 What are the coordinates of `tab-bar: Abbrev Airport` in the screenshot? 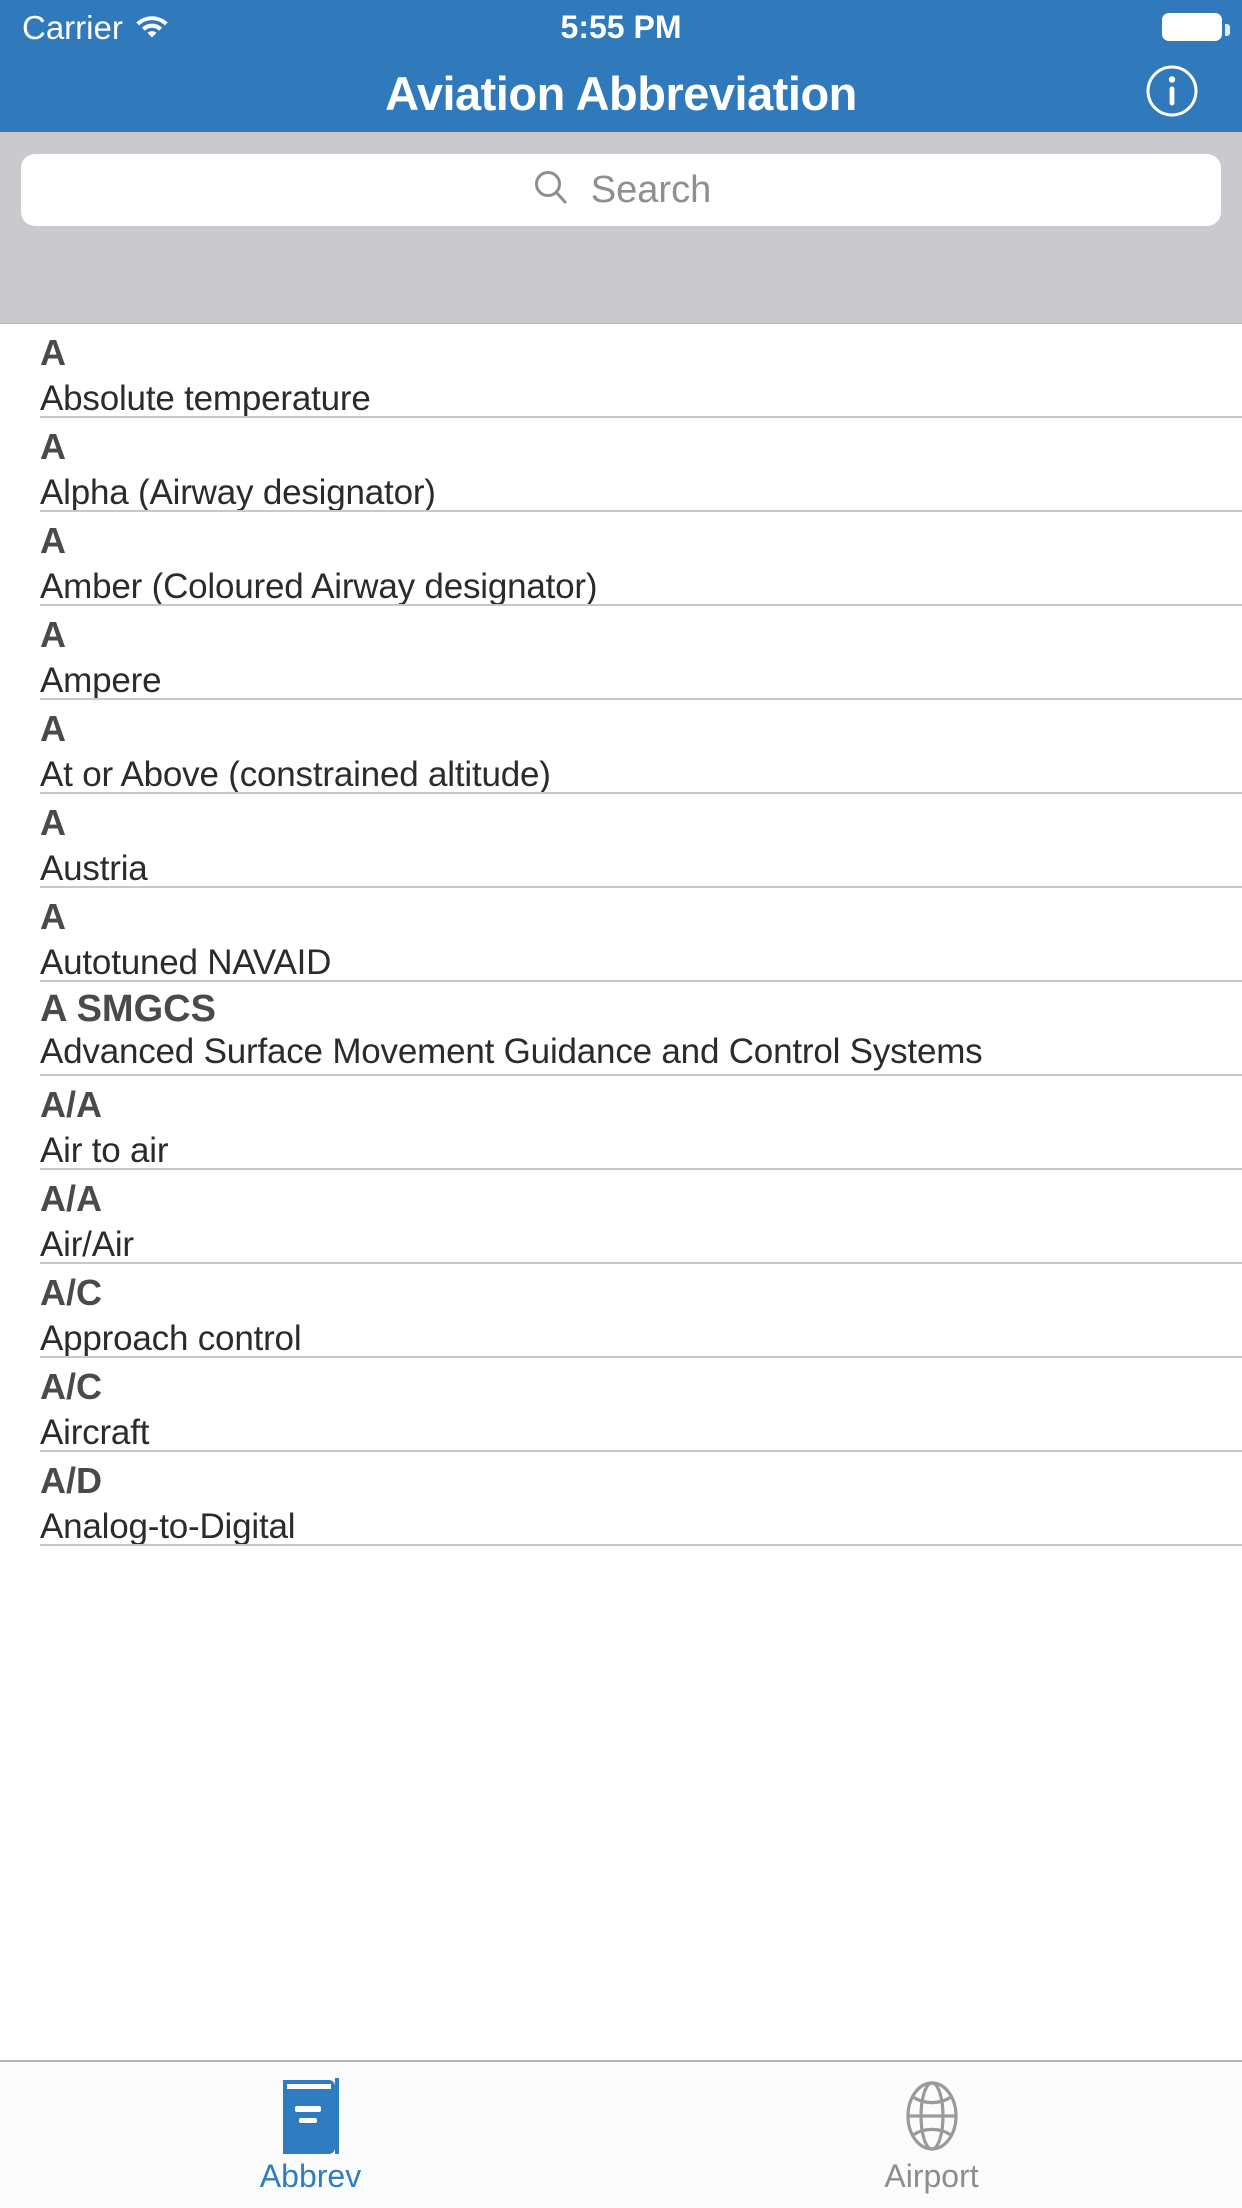 It's located at (621, 2134).